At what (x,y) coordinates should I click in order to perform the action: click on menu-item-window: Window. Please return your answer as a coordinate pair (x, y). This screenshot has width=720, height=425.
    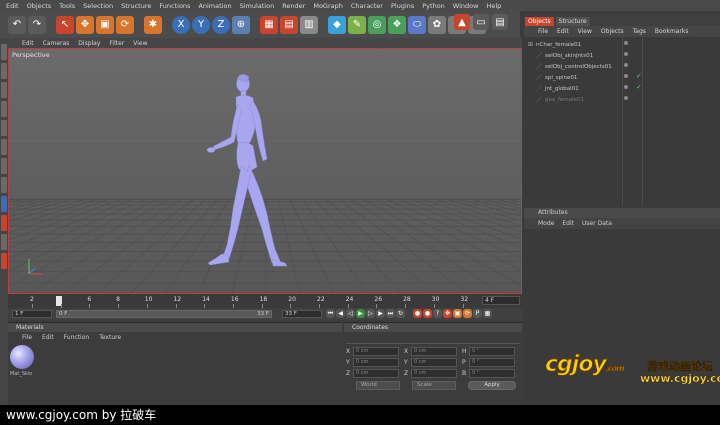
    Looking at the image, I should click on (466, 6).